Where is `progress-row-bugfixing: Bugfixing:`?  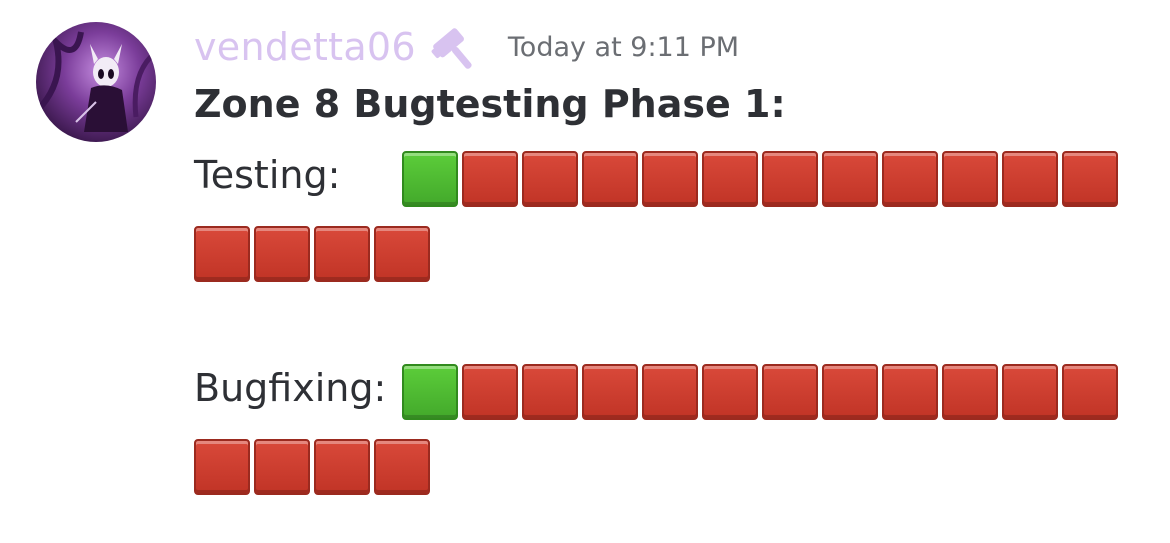 progress-row-bugfixing: Bugfixing: is located at coordinates (290, 388).